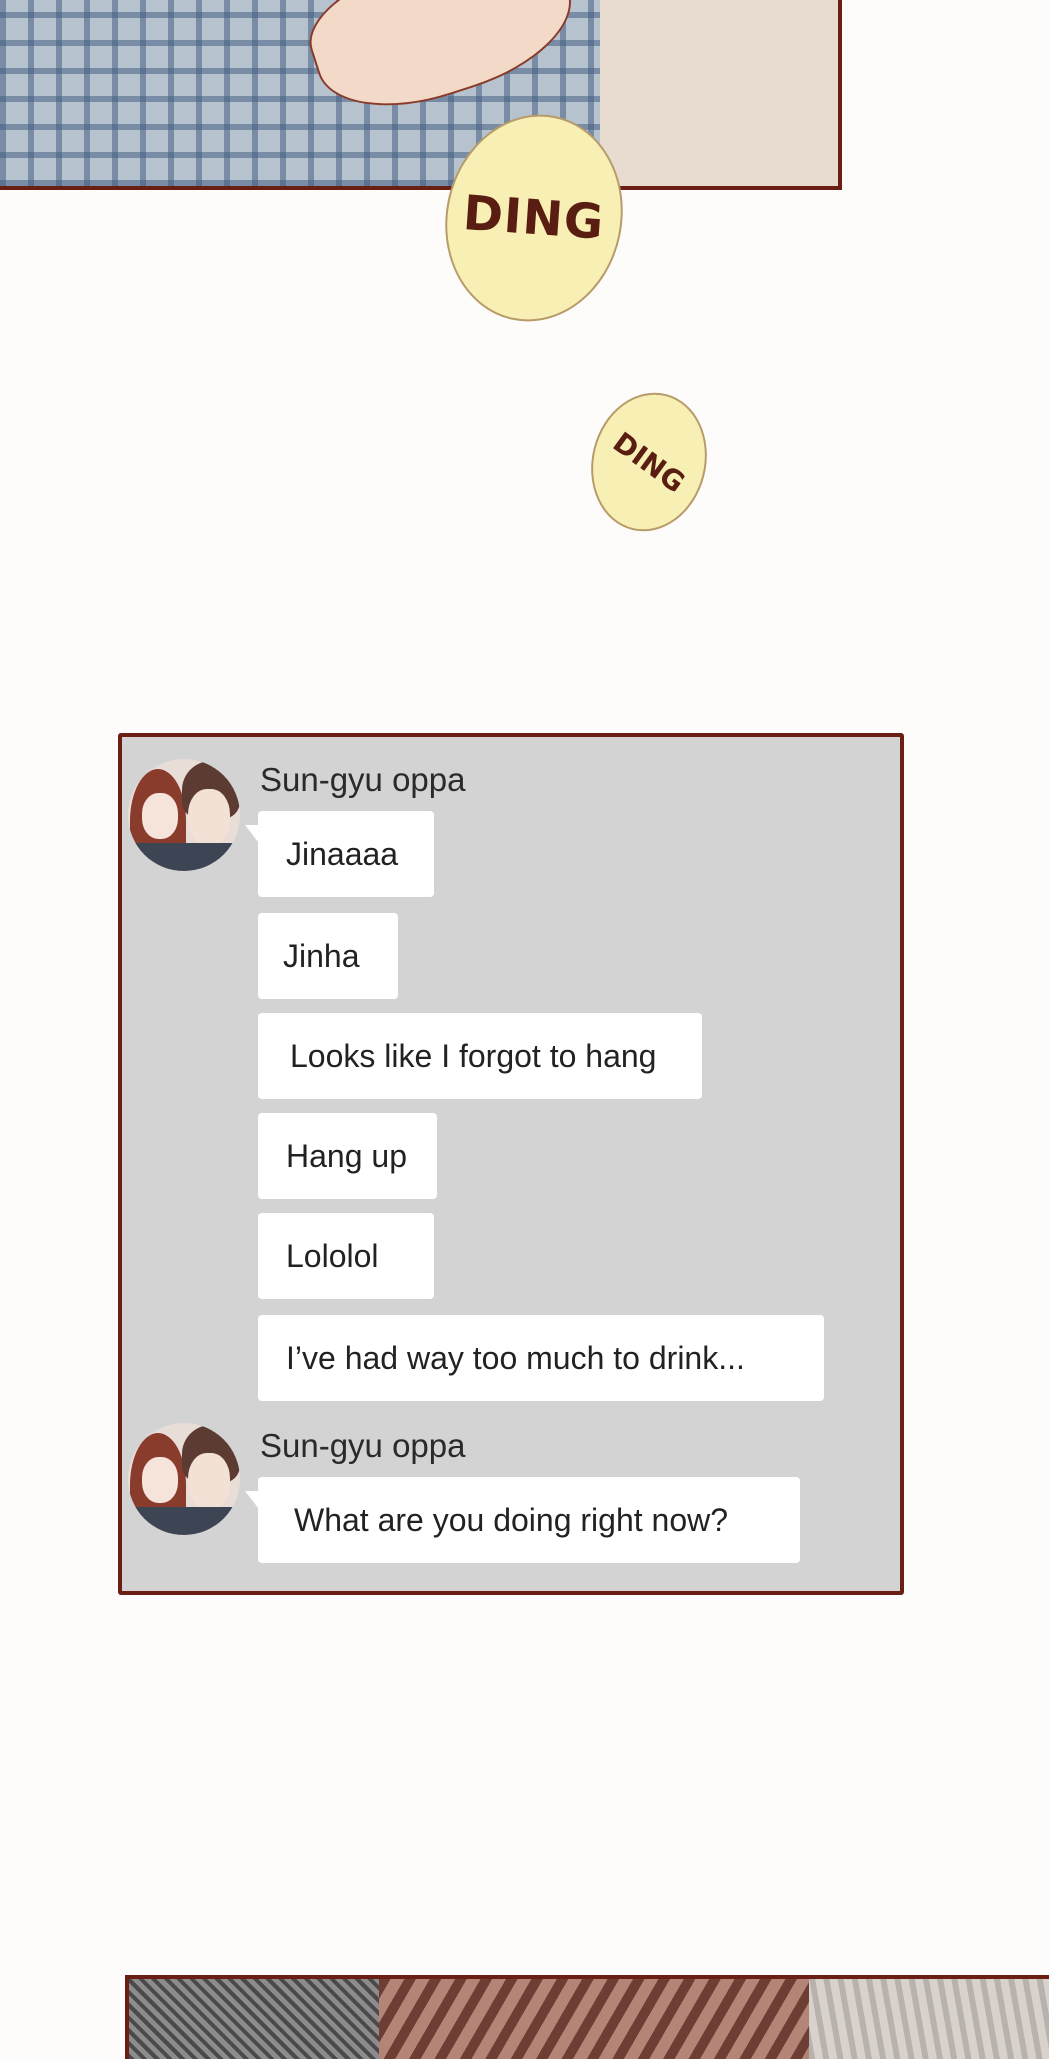 The width and height of the screenshot is (1049, 2059). Describe the element at coordinates (328, 956) in the screenshot. I see `message-bubble: Jinha` at that location.